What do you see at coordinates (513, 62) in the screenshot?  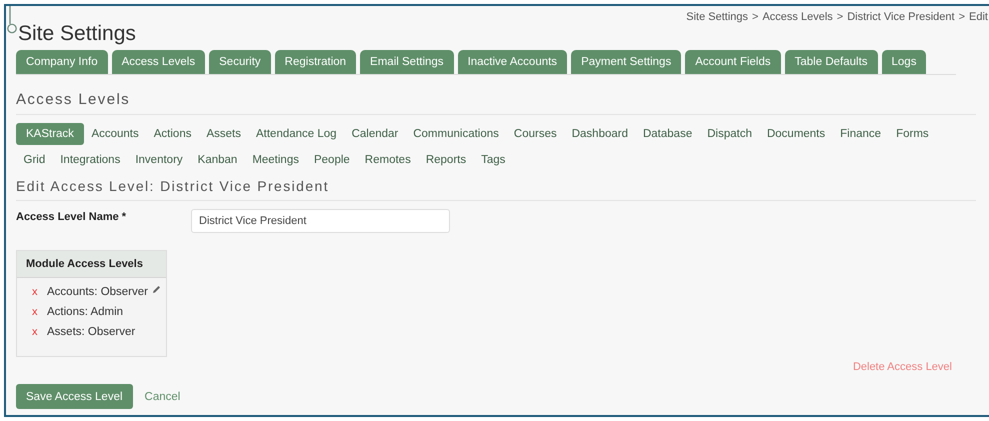 I see `settings-tab: Inactive Accounts` at bounding box center [513, 62].